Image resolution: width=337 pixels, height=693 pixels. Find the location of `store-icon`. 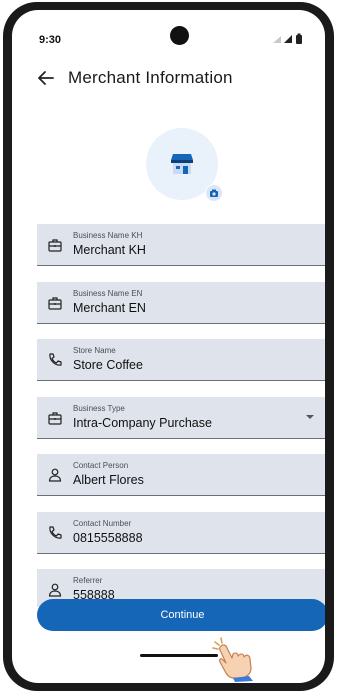

store-icon is located at coordinates (182, 164).